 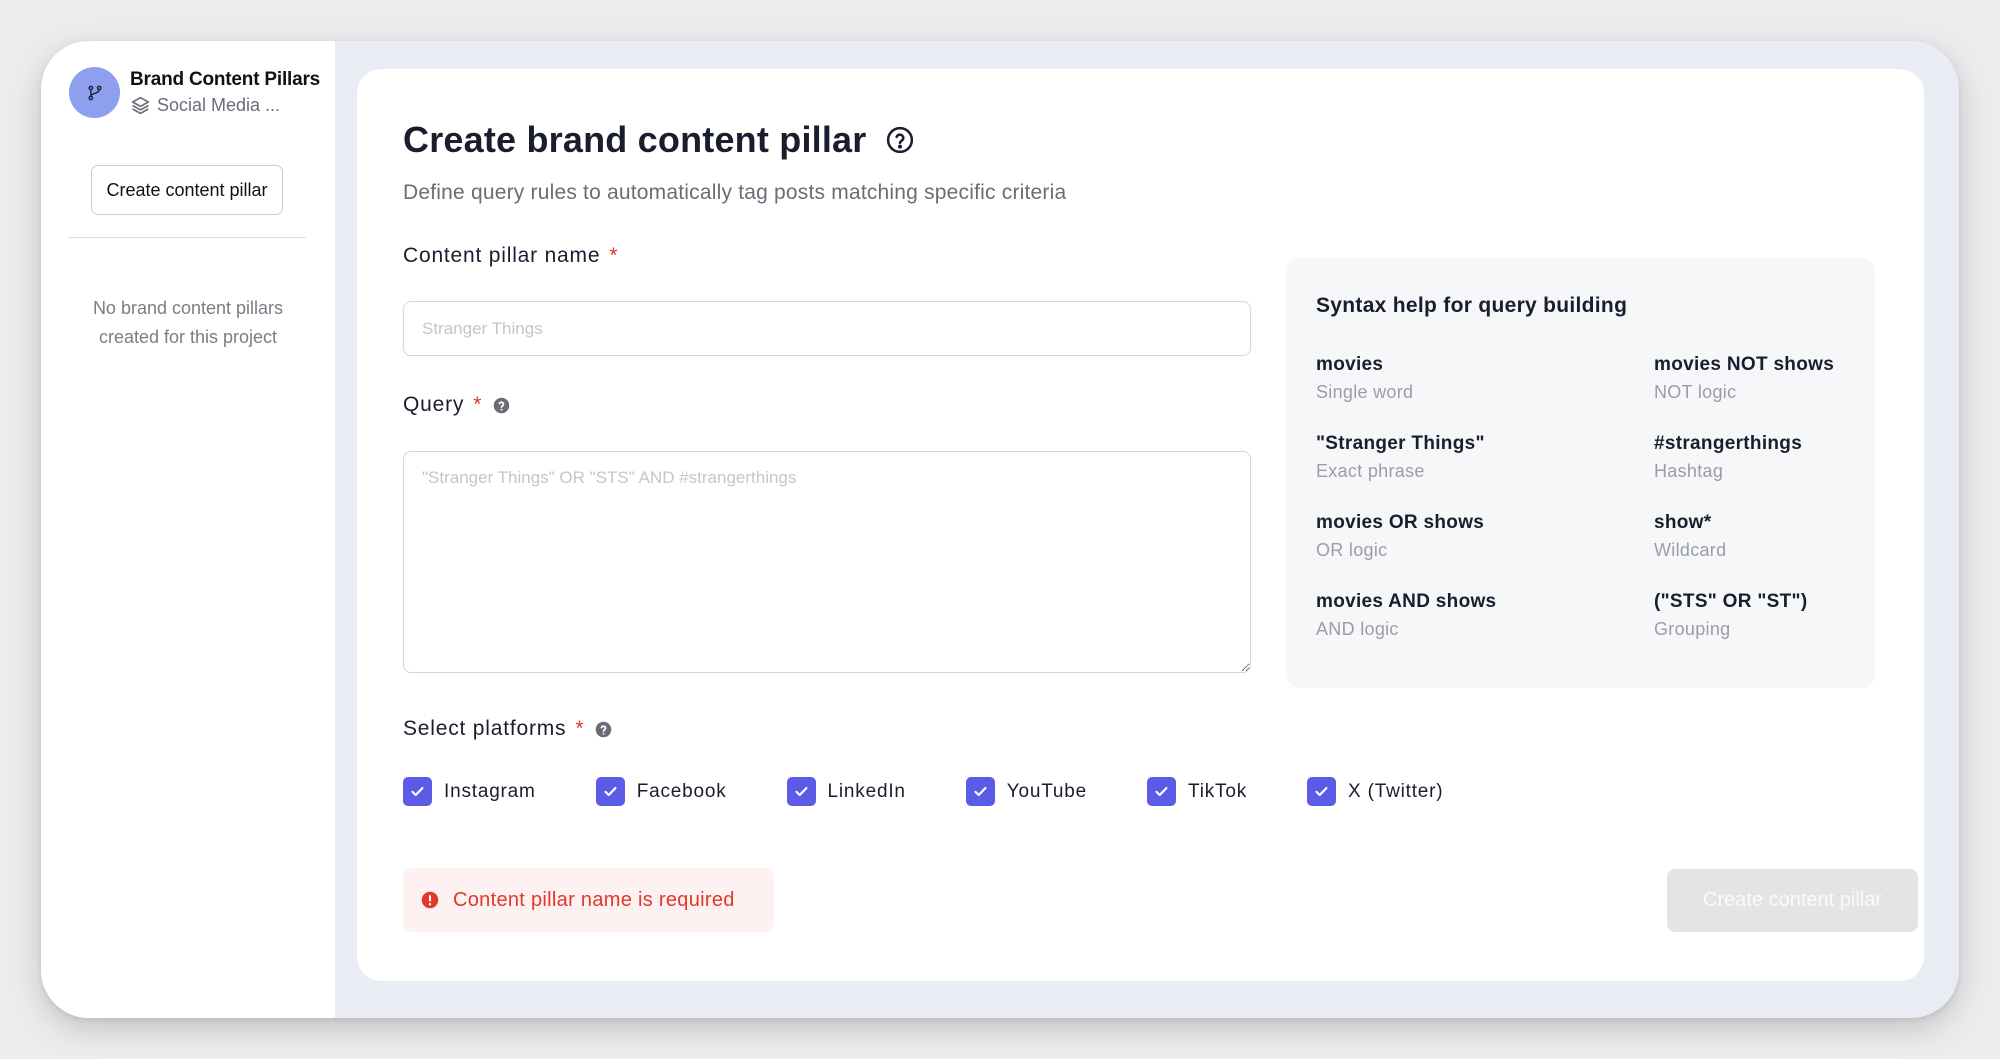 What do you see at coordinates (1047, 791) in the screenshot?
I see `platform-label: YouTube` at bounding box center [1047, 791].